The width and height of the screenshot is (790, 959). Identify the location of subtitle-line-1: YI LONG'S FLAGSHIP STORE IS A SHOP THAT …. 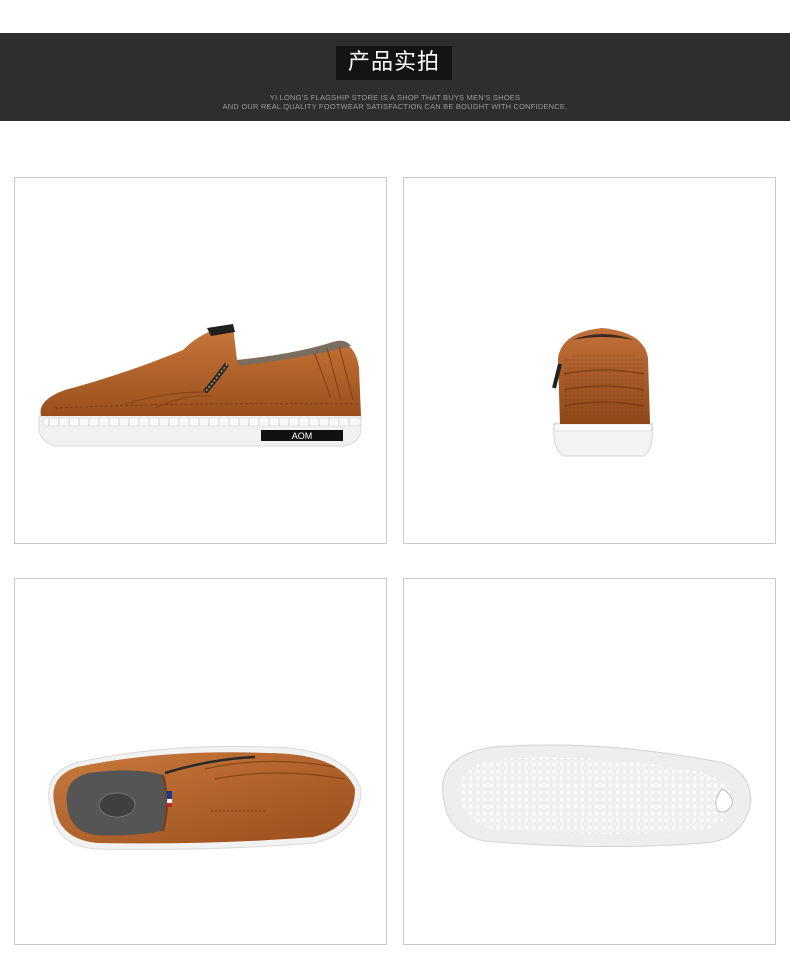
(395, 97).